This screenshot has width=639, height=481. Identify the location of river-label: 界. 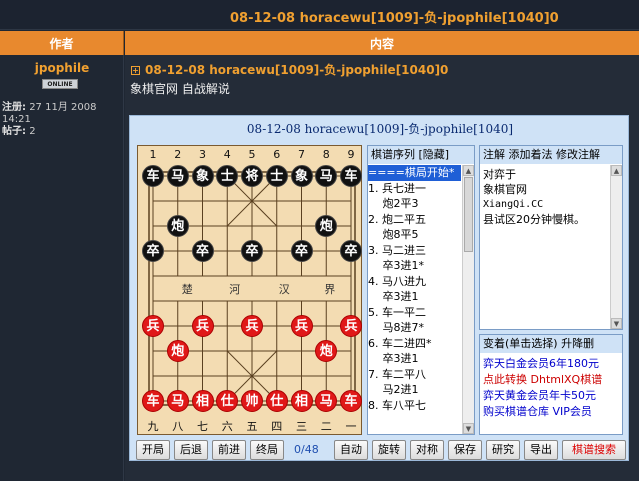
(330, 289).